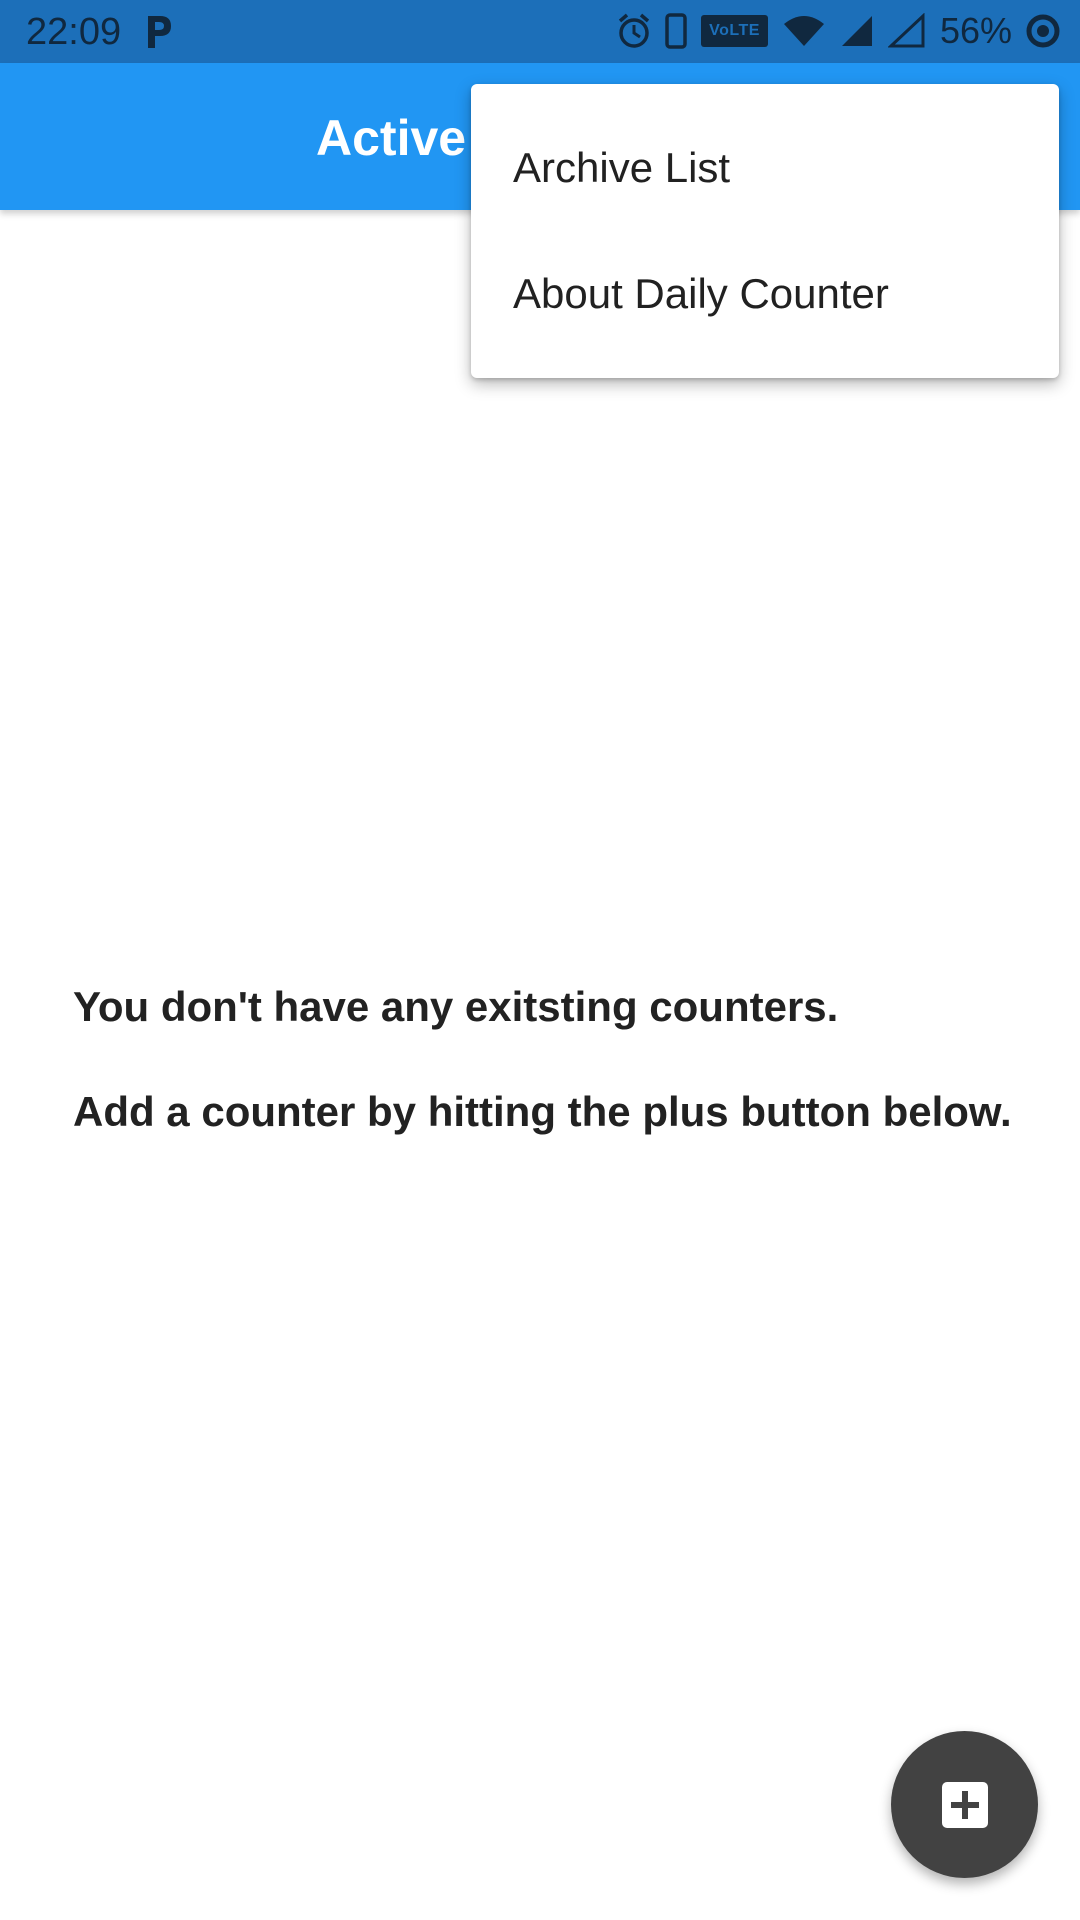 The image size is (1080, 1920). What do you see at coordinates (765, 168) in the screenshot?
I see `menu-item-archive-list: Archive List` at bounding box center [765, 168].